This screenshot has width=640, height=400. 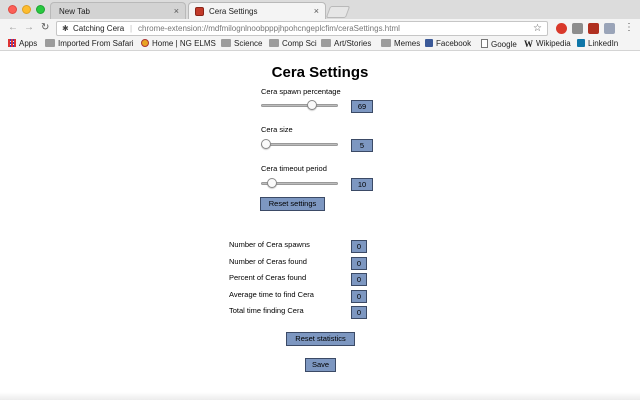 What do you see at coordinates (301, 91) in the screenshot?
I see `spawn-percentage-label: Cera spawn percentage` at bounding box center [301, 91].